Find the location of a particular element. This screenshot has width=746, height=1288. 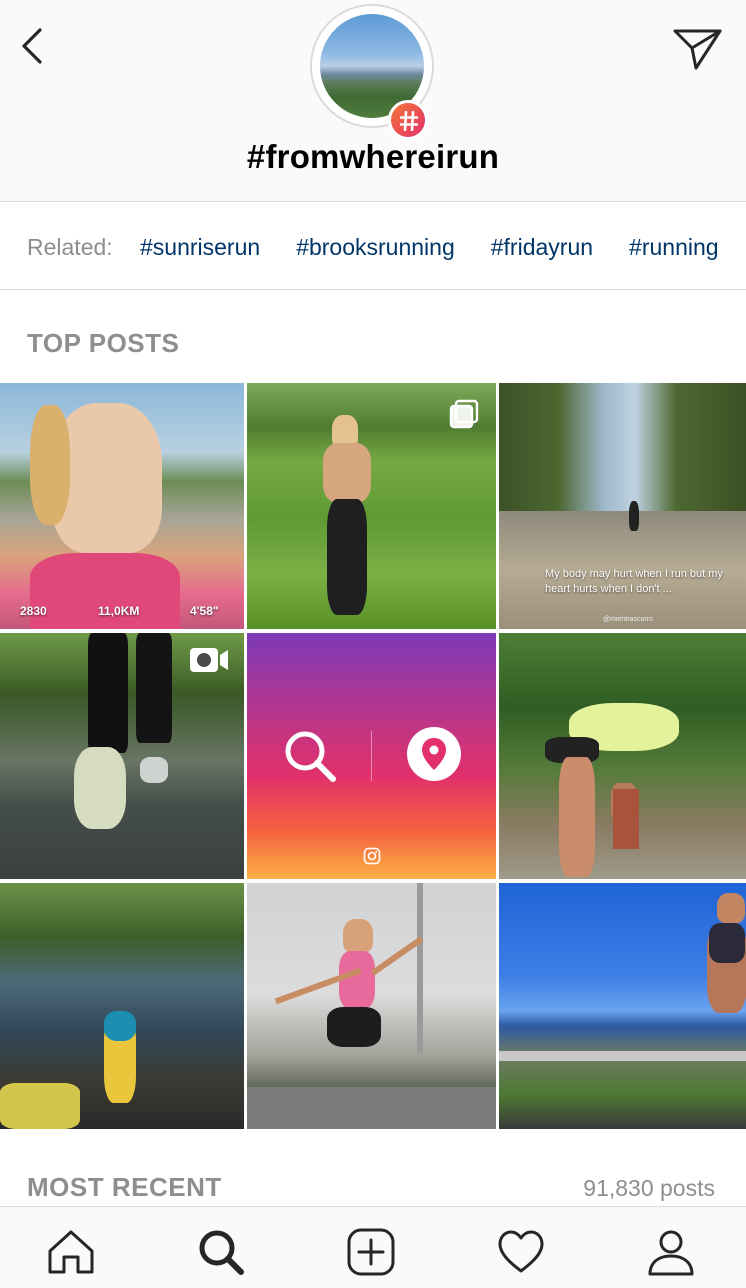

post-thumbnail: 2830 11,0KM 4'58" is located at coordinates (122, 506).